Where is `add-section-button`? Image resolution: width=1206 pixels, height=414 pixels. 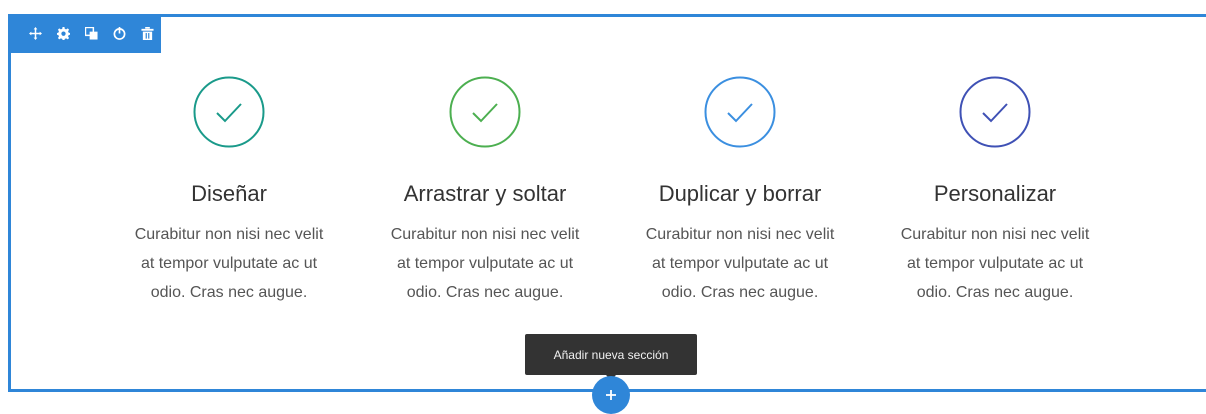
add-section-button is located at coordinates (611, 395).